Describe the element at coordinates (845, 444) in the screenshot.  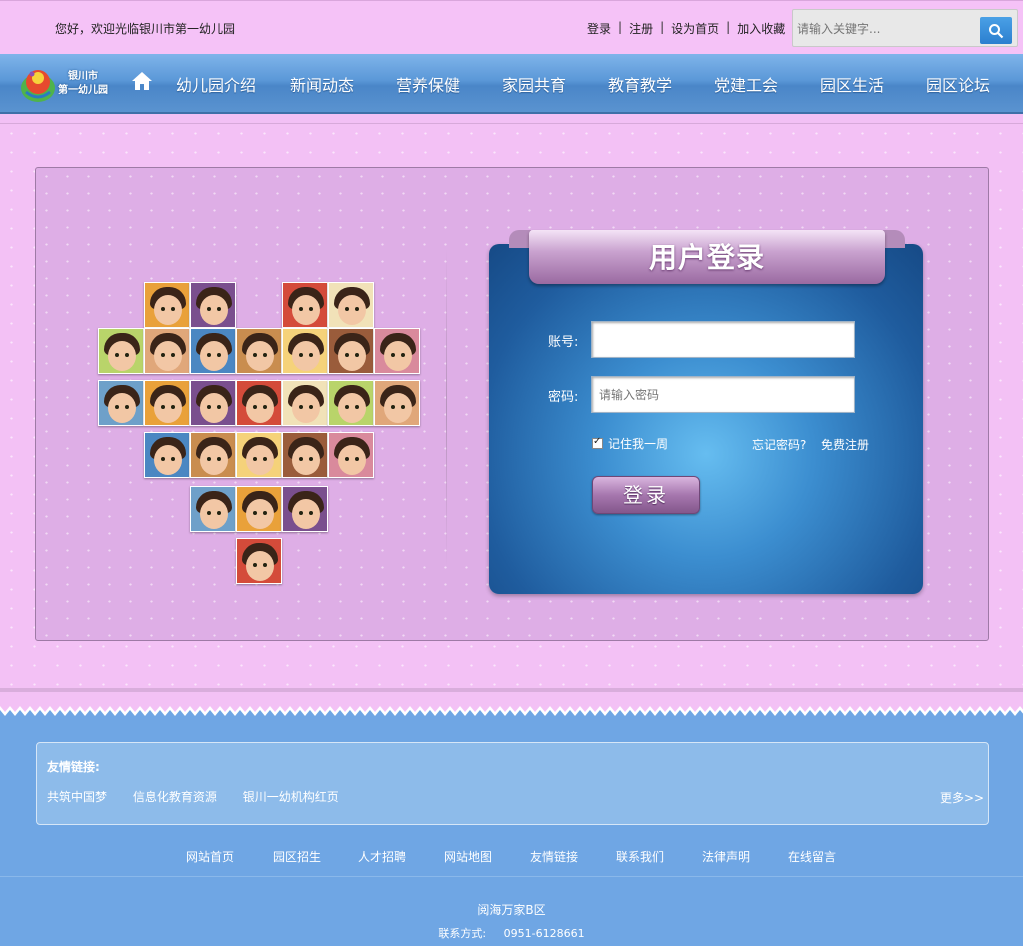
I see `free-register-link: 免费注册` at that location.